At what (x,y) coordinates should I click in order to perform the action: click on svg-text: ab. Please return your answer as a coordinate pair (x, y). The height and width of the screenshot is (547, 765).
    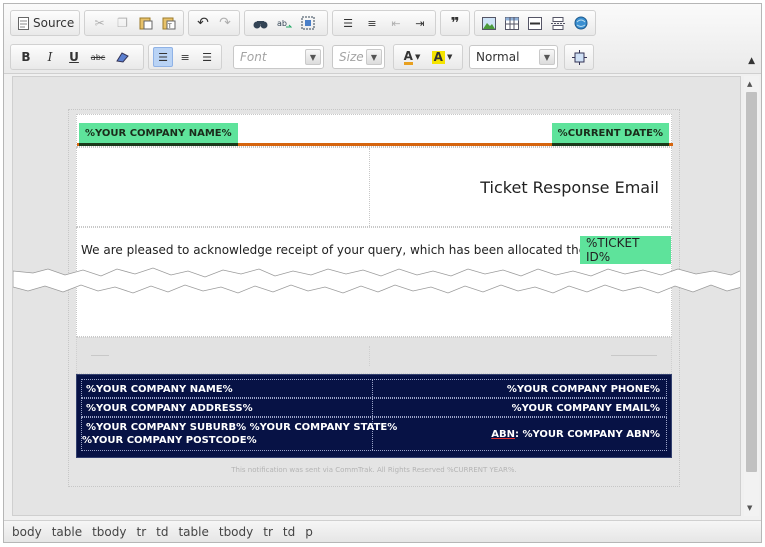
    Looking at the image, I should click on (282, 23).